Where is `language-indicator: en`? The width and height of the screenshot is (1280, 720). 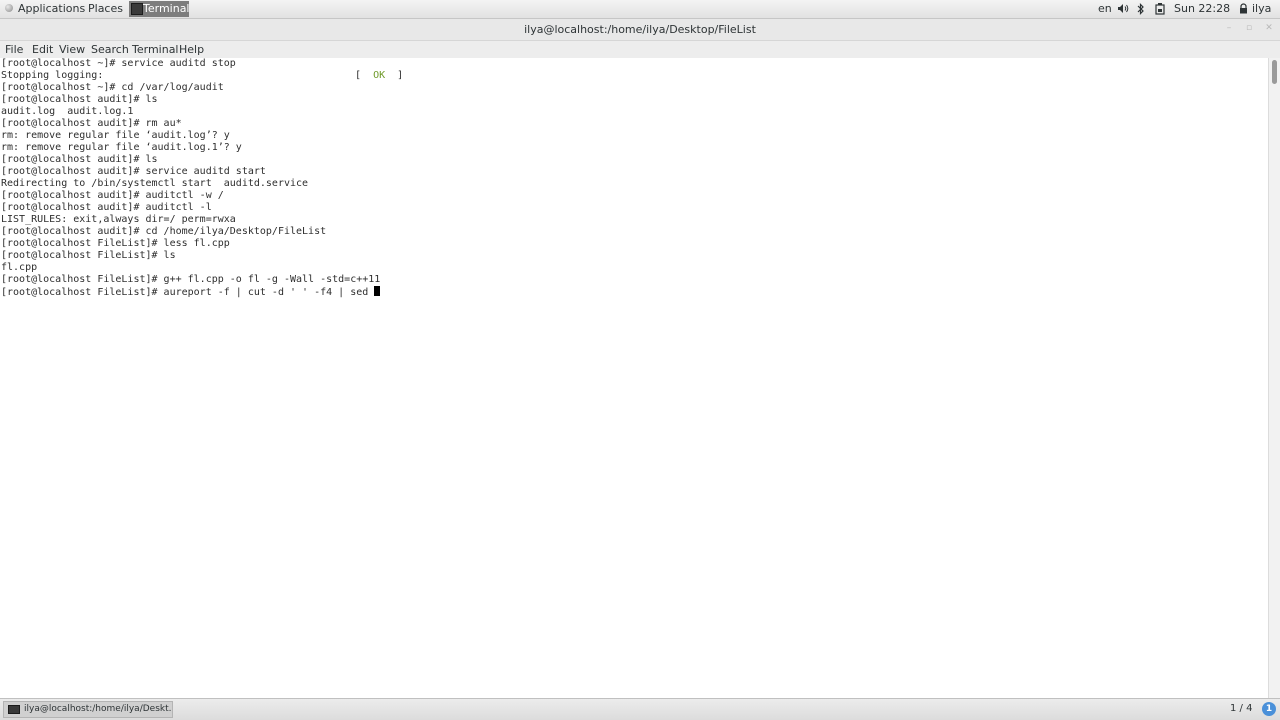 language-indicator: en is located at coordinates (1105, 8).